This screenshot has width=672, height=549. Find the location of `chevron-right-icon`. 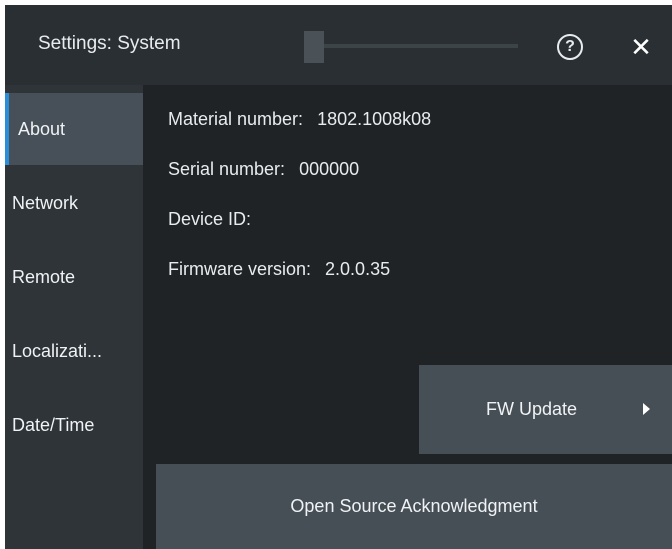

chevron-right-icon is located at coordinates (646, 409).